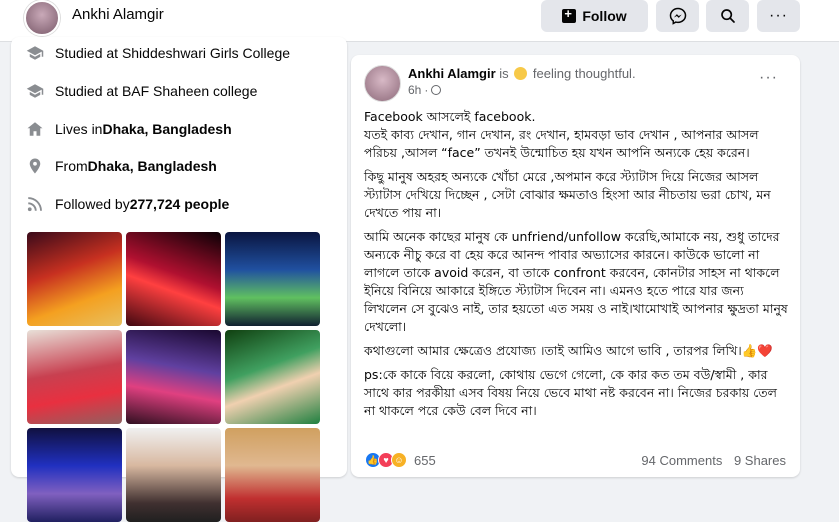 The width and height of the screenshot is (839, 522). What do you see at coordinates (452, 73) in the screenshot?
I see `post-author-name: Ankhi Alamgir` at bounding box center [452, 73].